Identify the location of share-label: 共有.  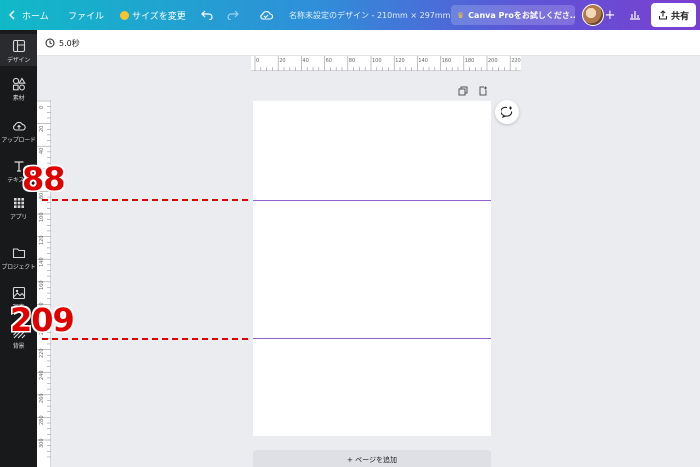
(679, 16).